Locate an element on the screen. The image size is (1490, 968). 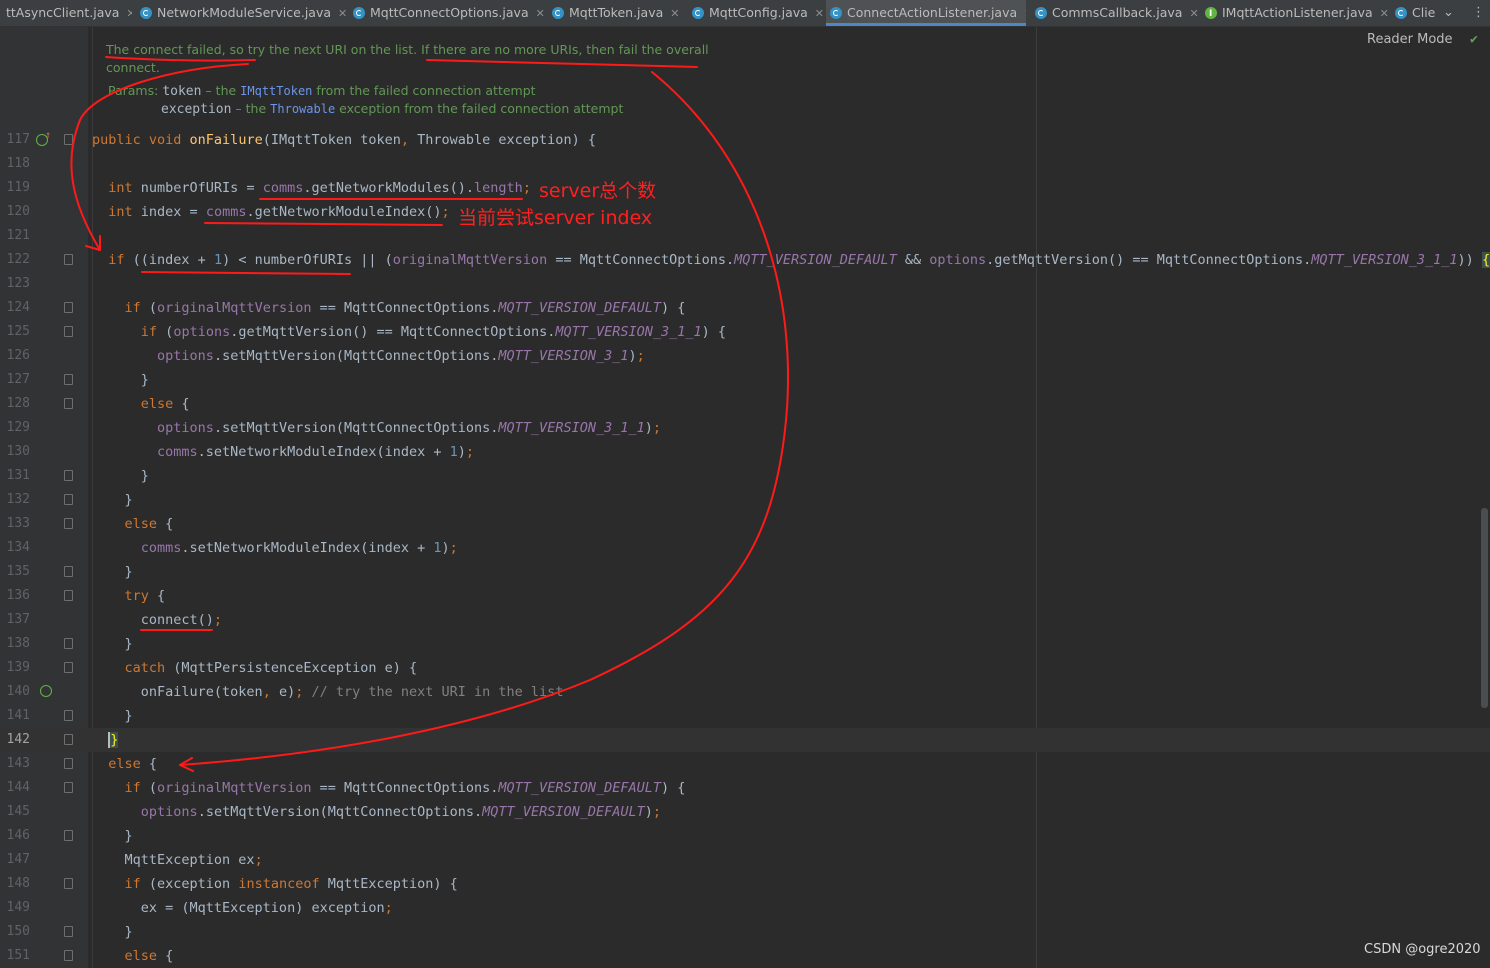
line-number: 132 is located at coordinates (15, 500).